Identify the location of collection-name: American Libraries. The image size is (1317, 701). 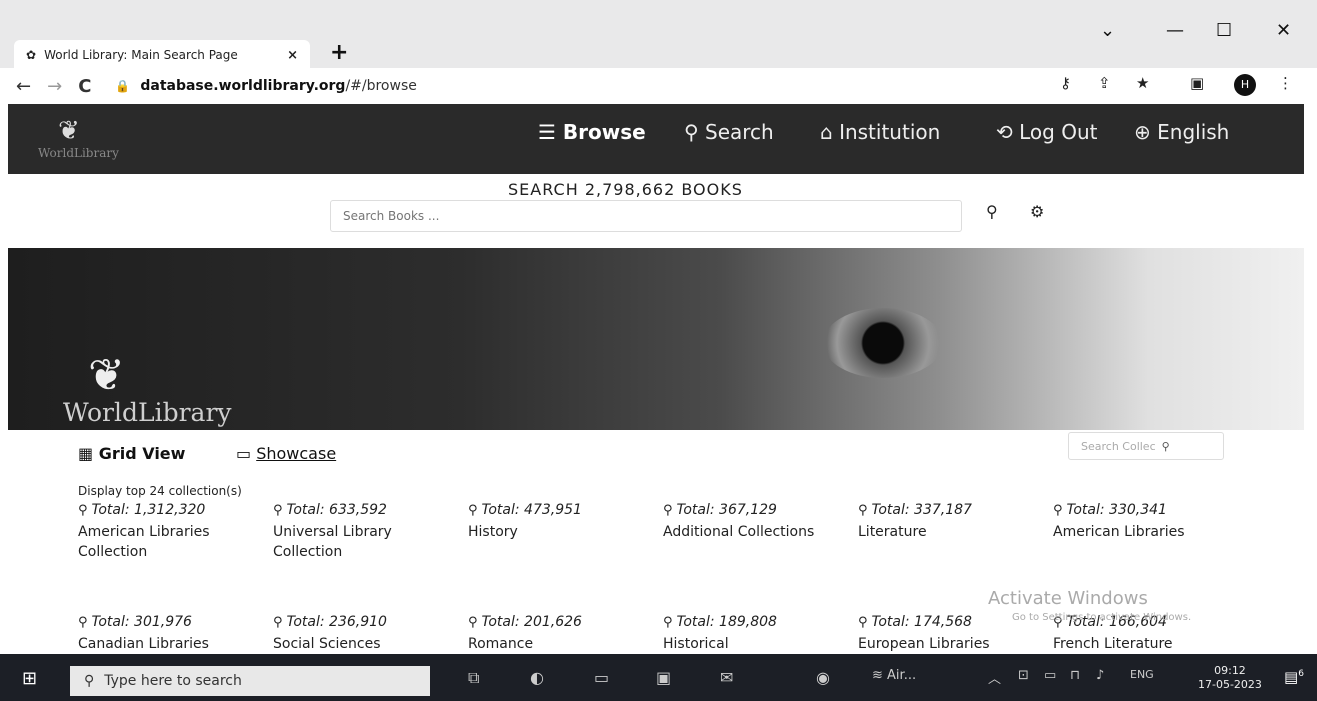
(1146, 532).